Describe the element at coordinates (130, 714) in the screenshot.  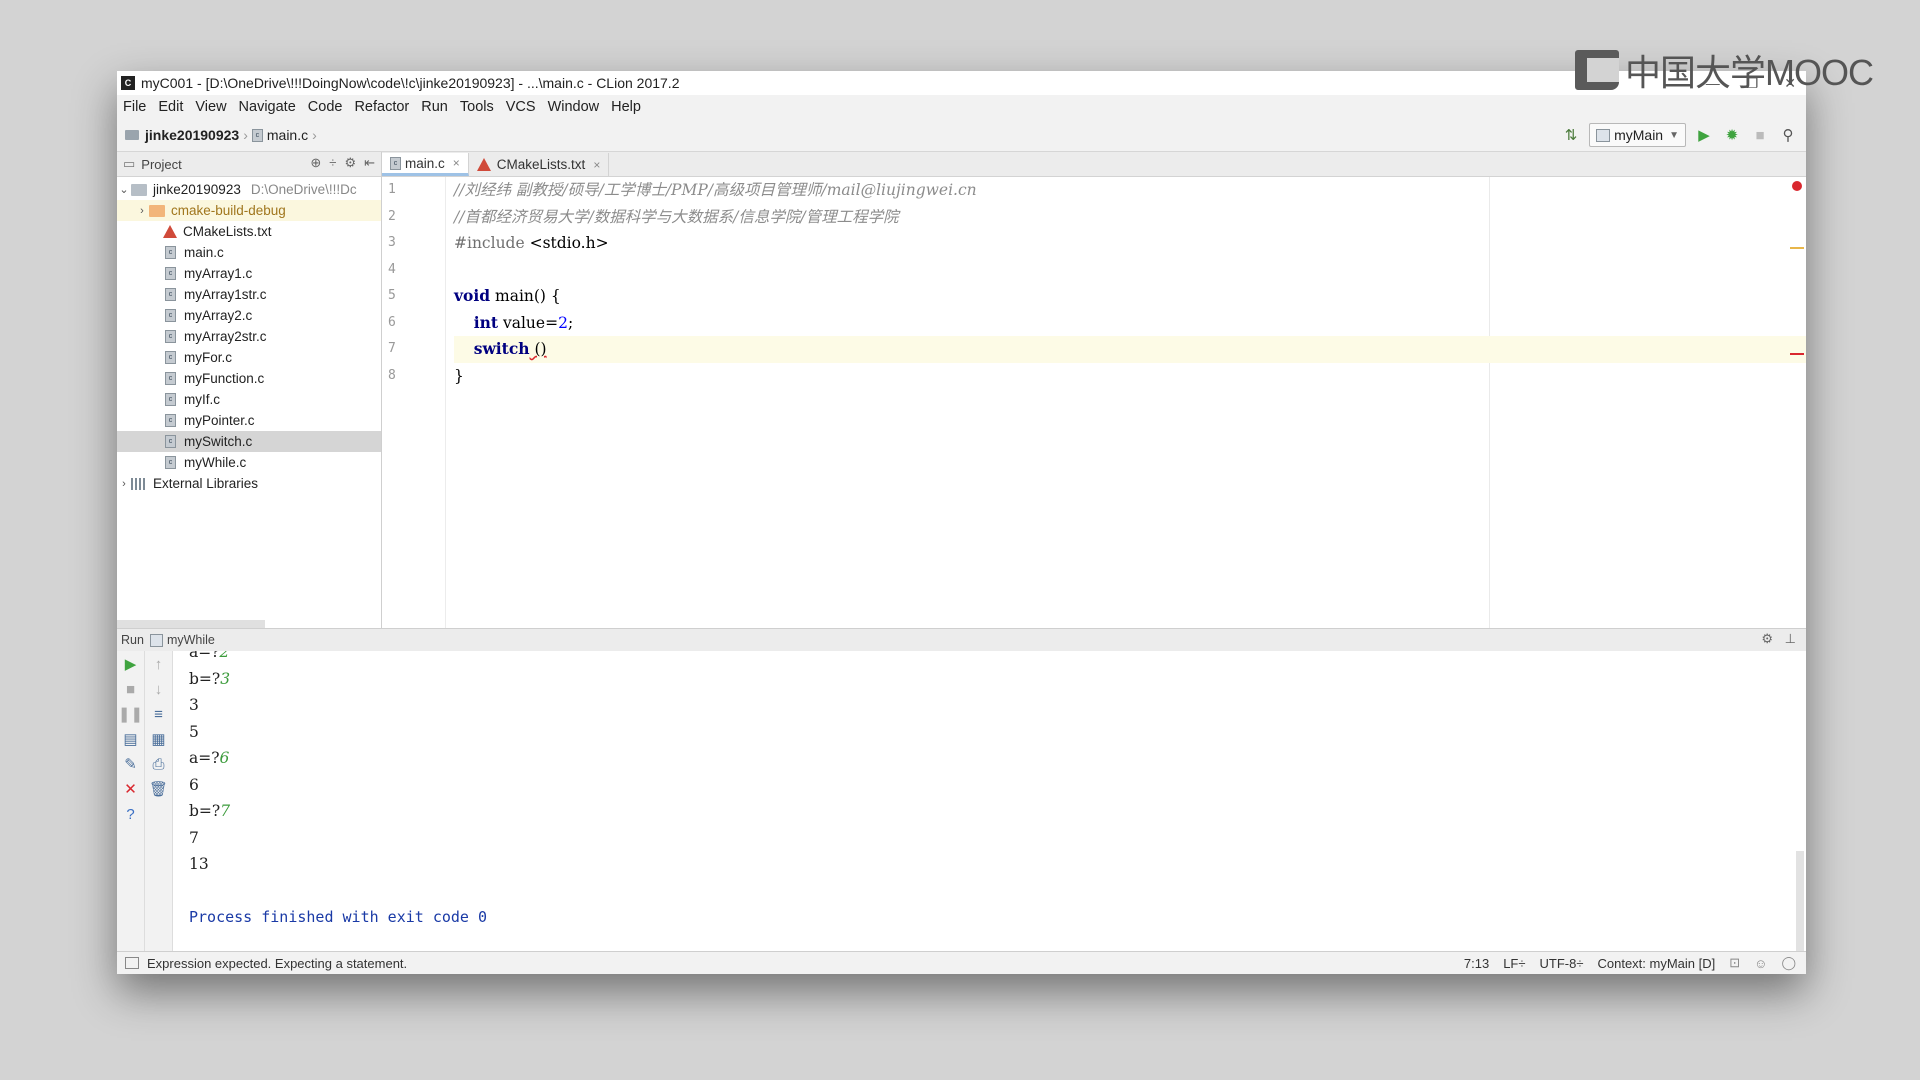
I see `pause-icon: ❚❚` at that location.